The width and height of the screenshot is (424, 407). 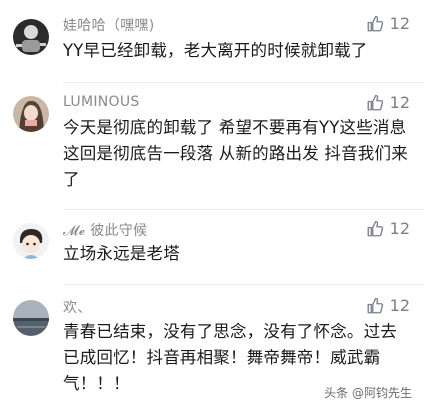 I want to click on comment-text: 立场永远是老塔, so click(x=121, y=253).